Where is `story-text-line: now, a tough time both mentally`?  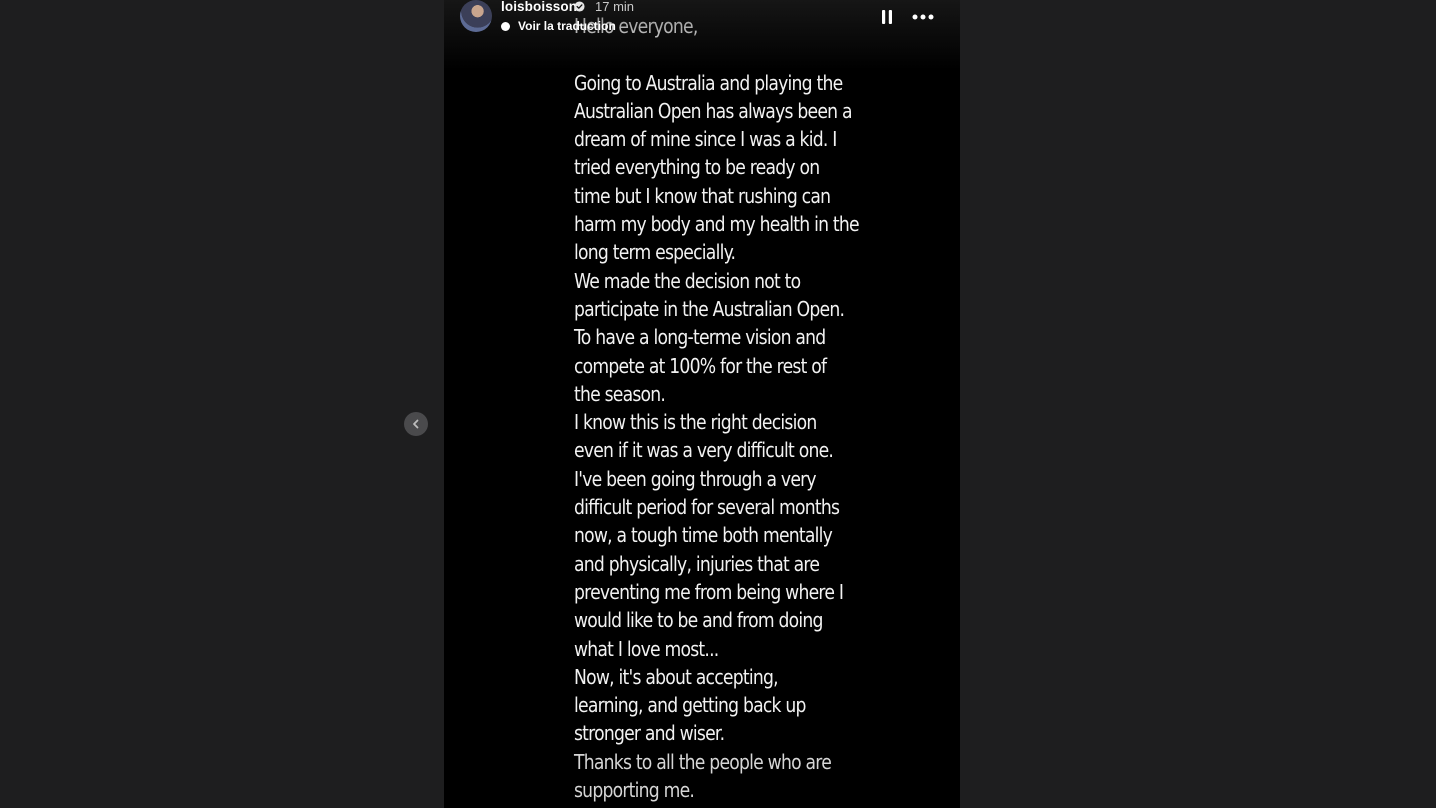 story-text-line: now, a tough time both mentally is located at coordinates (703, 535).